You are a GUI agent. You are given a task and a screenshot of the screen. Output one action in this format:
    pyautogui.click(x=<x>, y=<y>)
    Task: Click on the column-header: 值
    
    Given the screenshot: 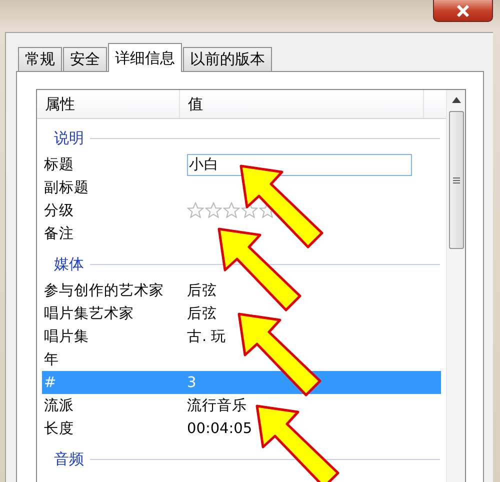 What is the action you would take?
    pyautogui.click(x=302, y=104)
    